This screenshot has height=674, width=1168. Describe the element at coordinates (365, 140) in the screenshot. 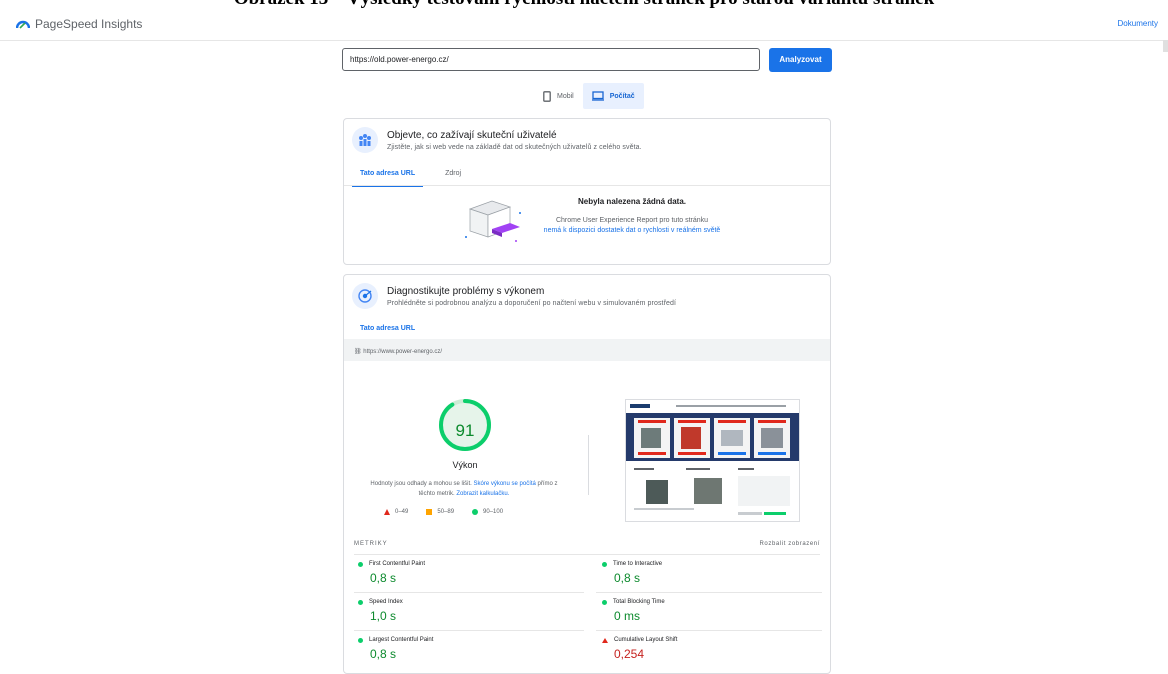

I see `users-icon` at that location.